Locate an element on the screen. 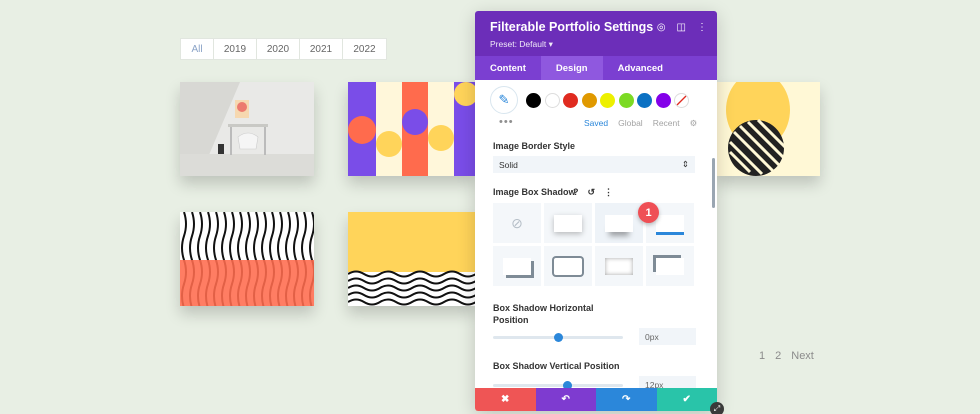 Image resolution: width=980 pixels, height=414 pixels. reset-icon: ↺ is located at coordinates (592, 192).